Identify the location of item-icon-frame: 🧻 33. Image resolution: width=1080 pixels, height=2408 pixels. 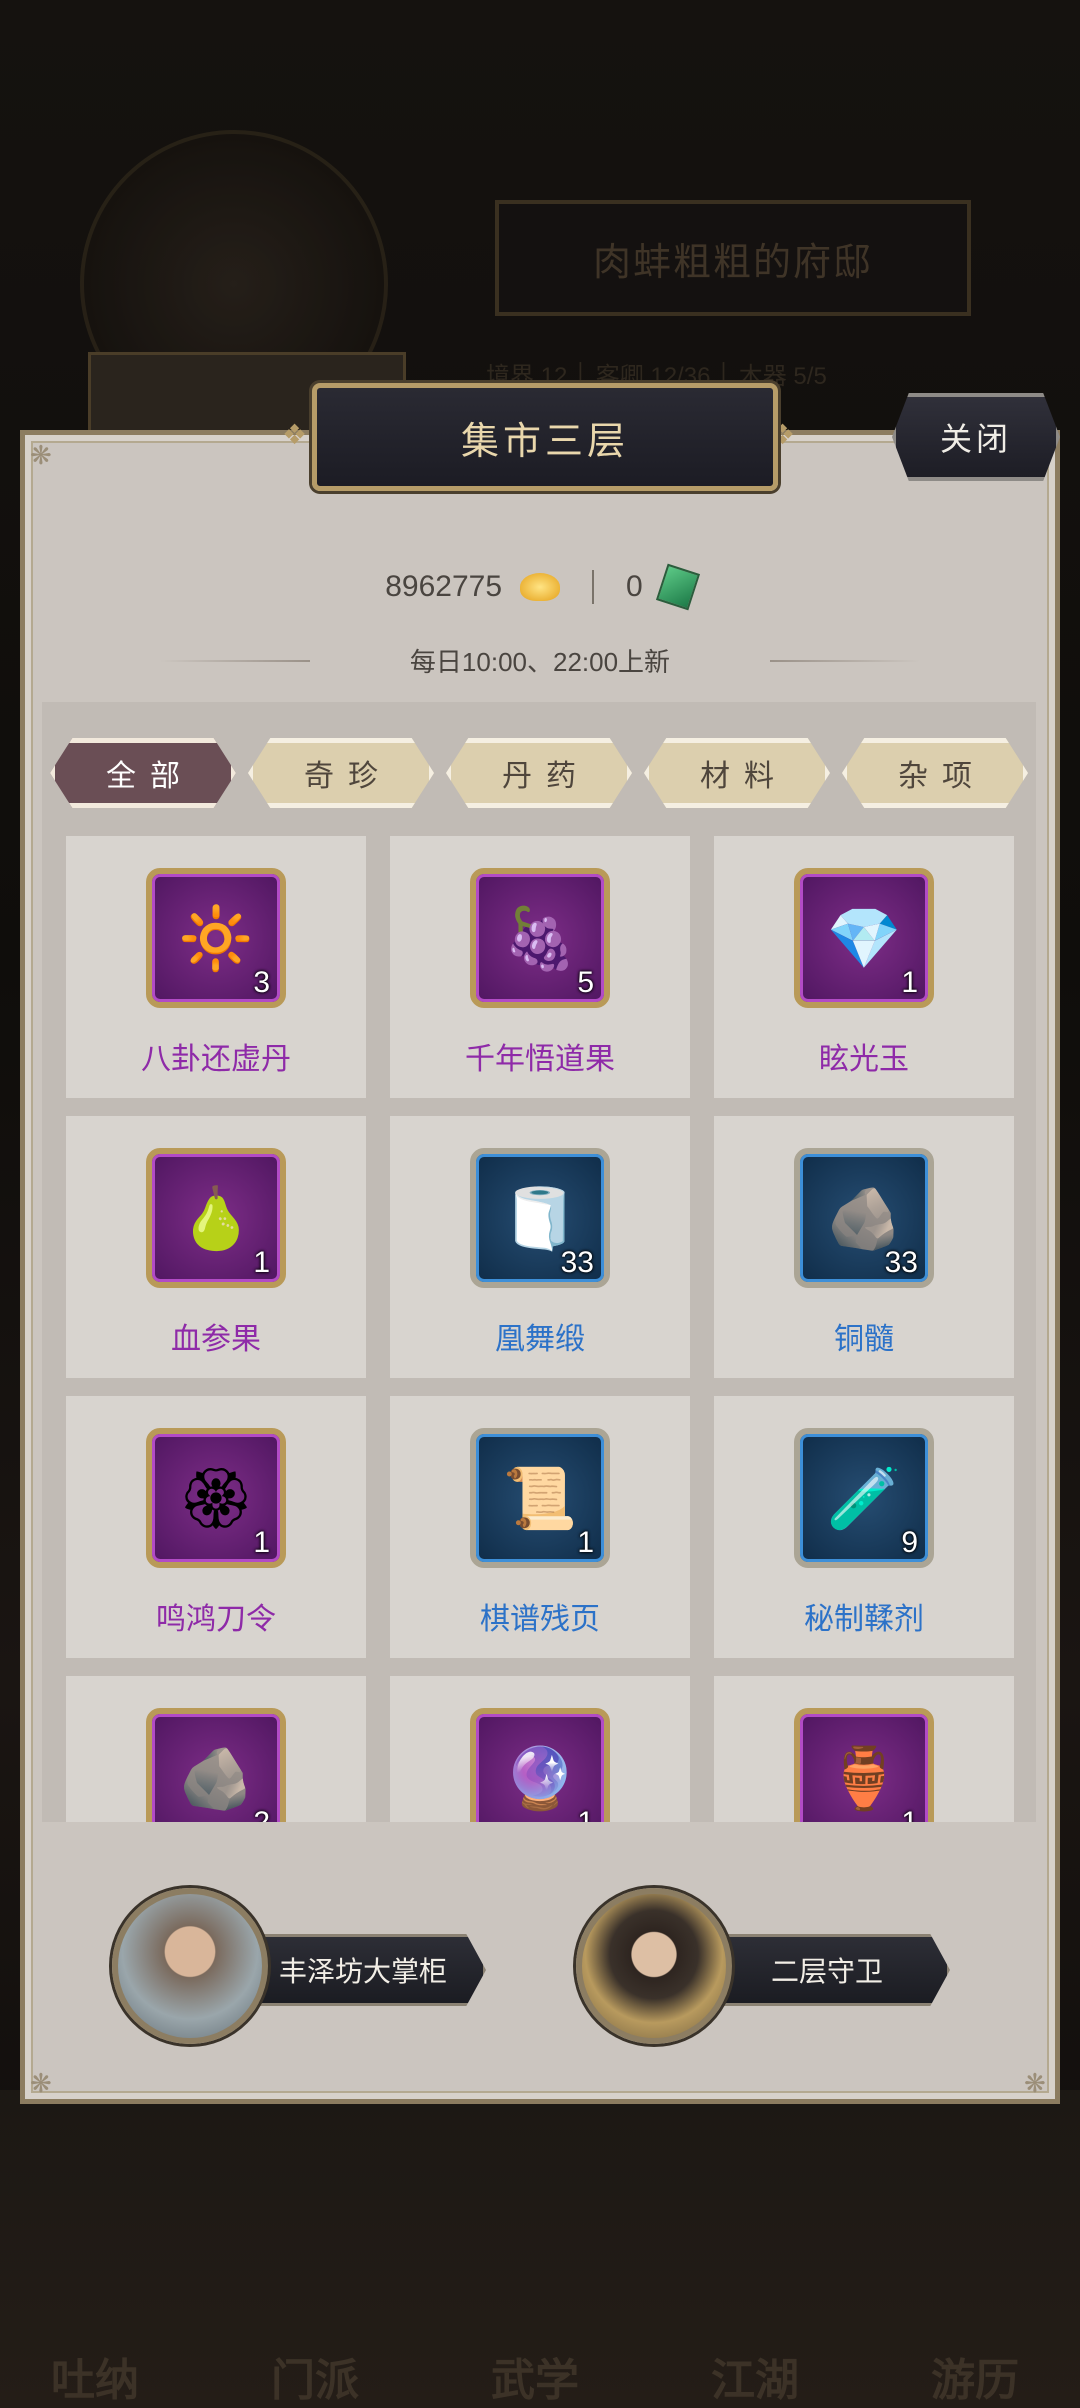
(540, 1218).